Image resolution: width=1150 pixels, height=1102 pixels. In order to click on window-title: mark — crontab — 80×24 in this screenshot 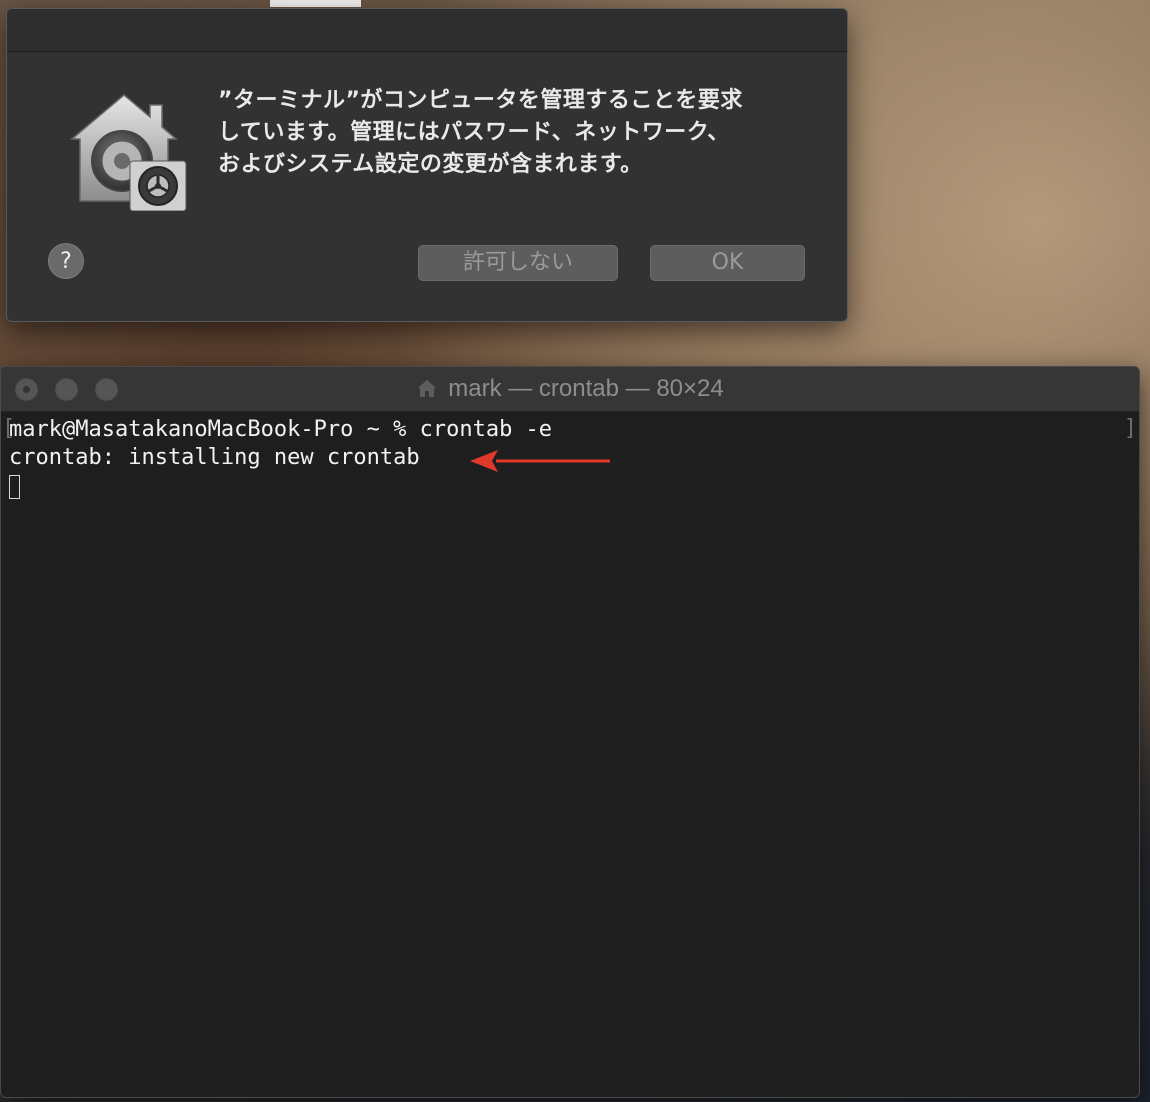, I will do `click(570, 389)`.